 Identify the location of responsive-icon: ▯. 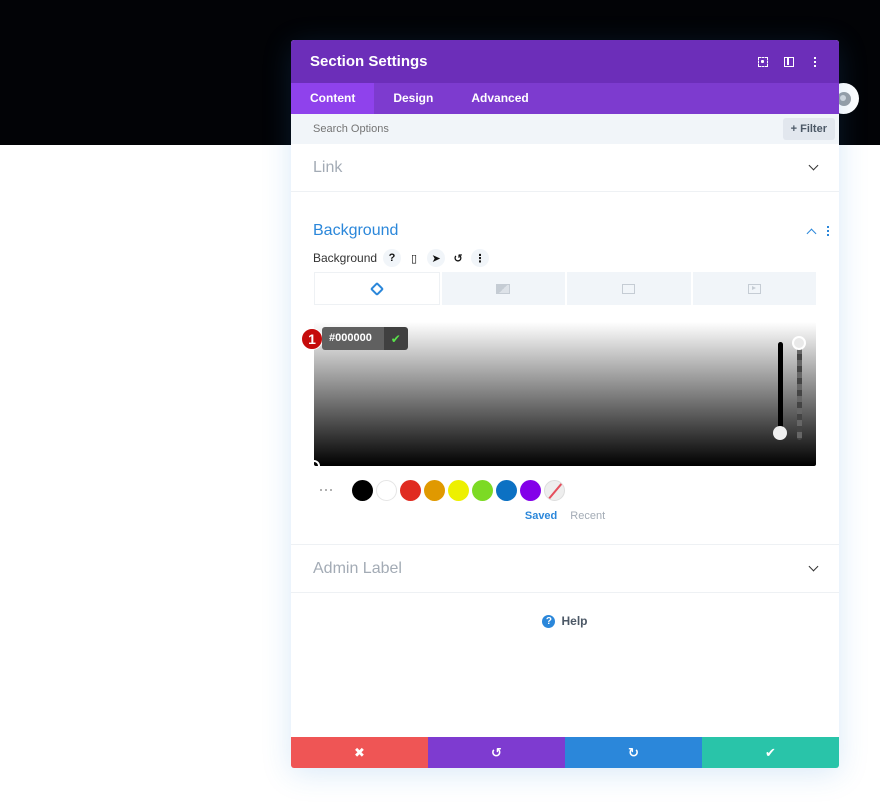
(414, 258).